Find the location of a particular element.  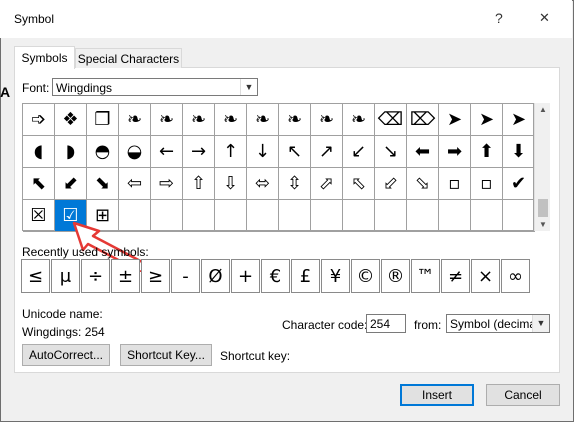

insert-button: Insert is located at coordinates (437, 395).